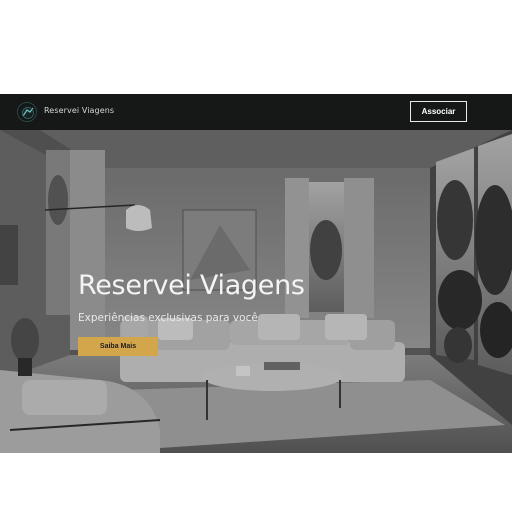  What do you see at coordinates (118, 346) in the screenshot?
I see `learn-more-button: Saiba Mais` at bounding box center [118, 346].